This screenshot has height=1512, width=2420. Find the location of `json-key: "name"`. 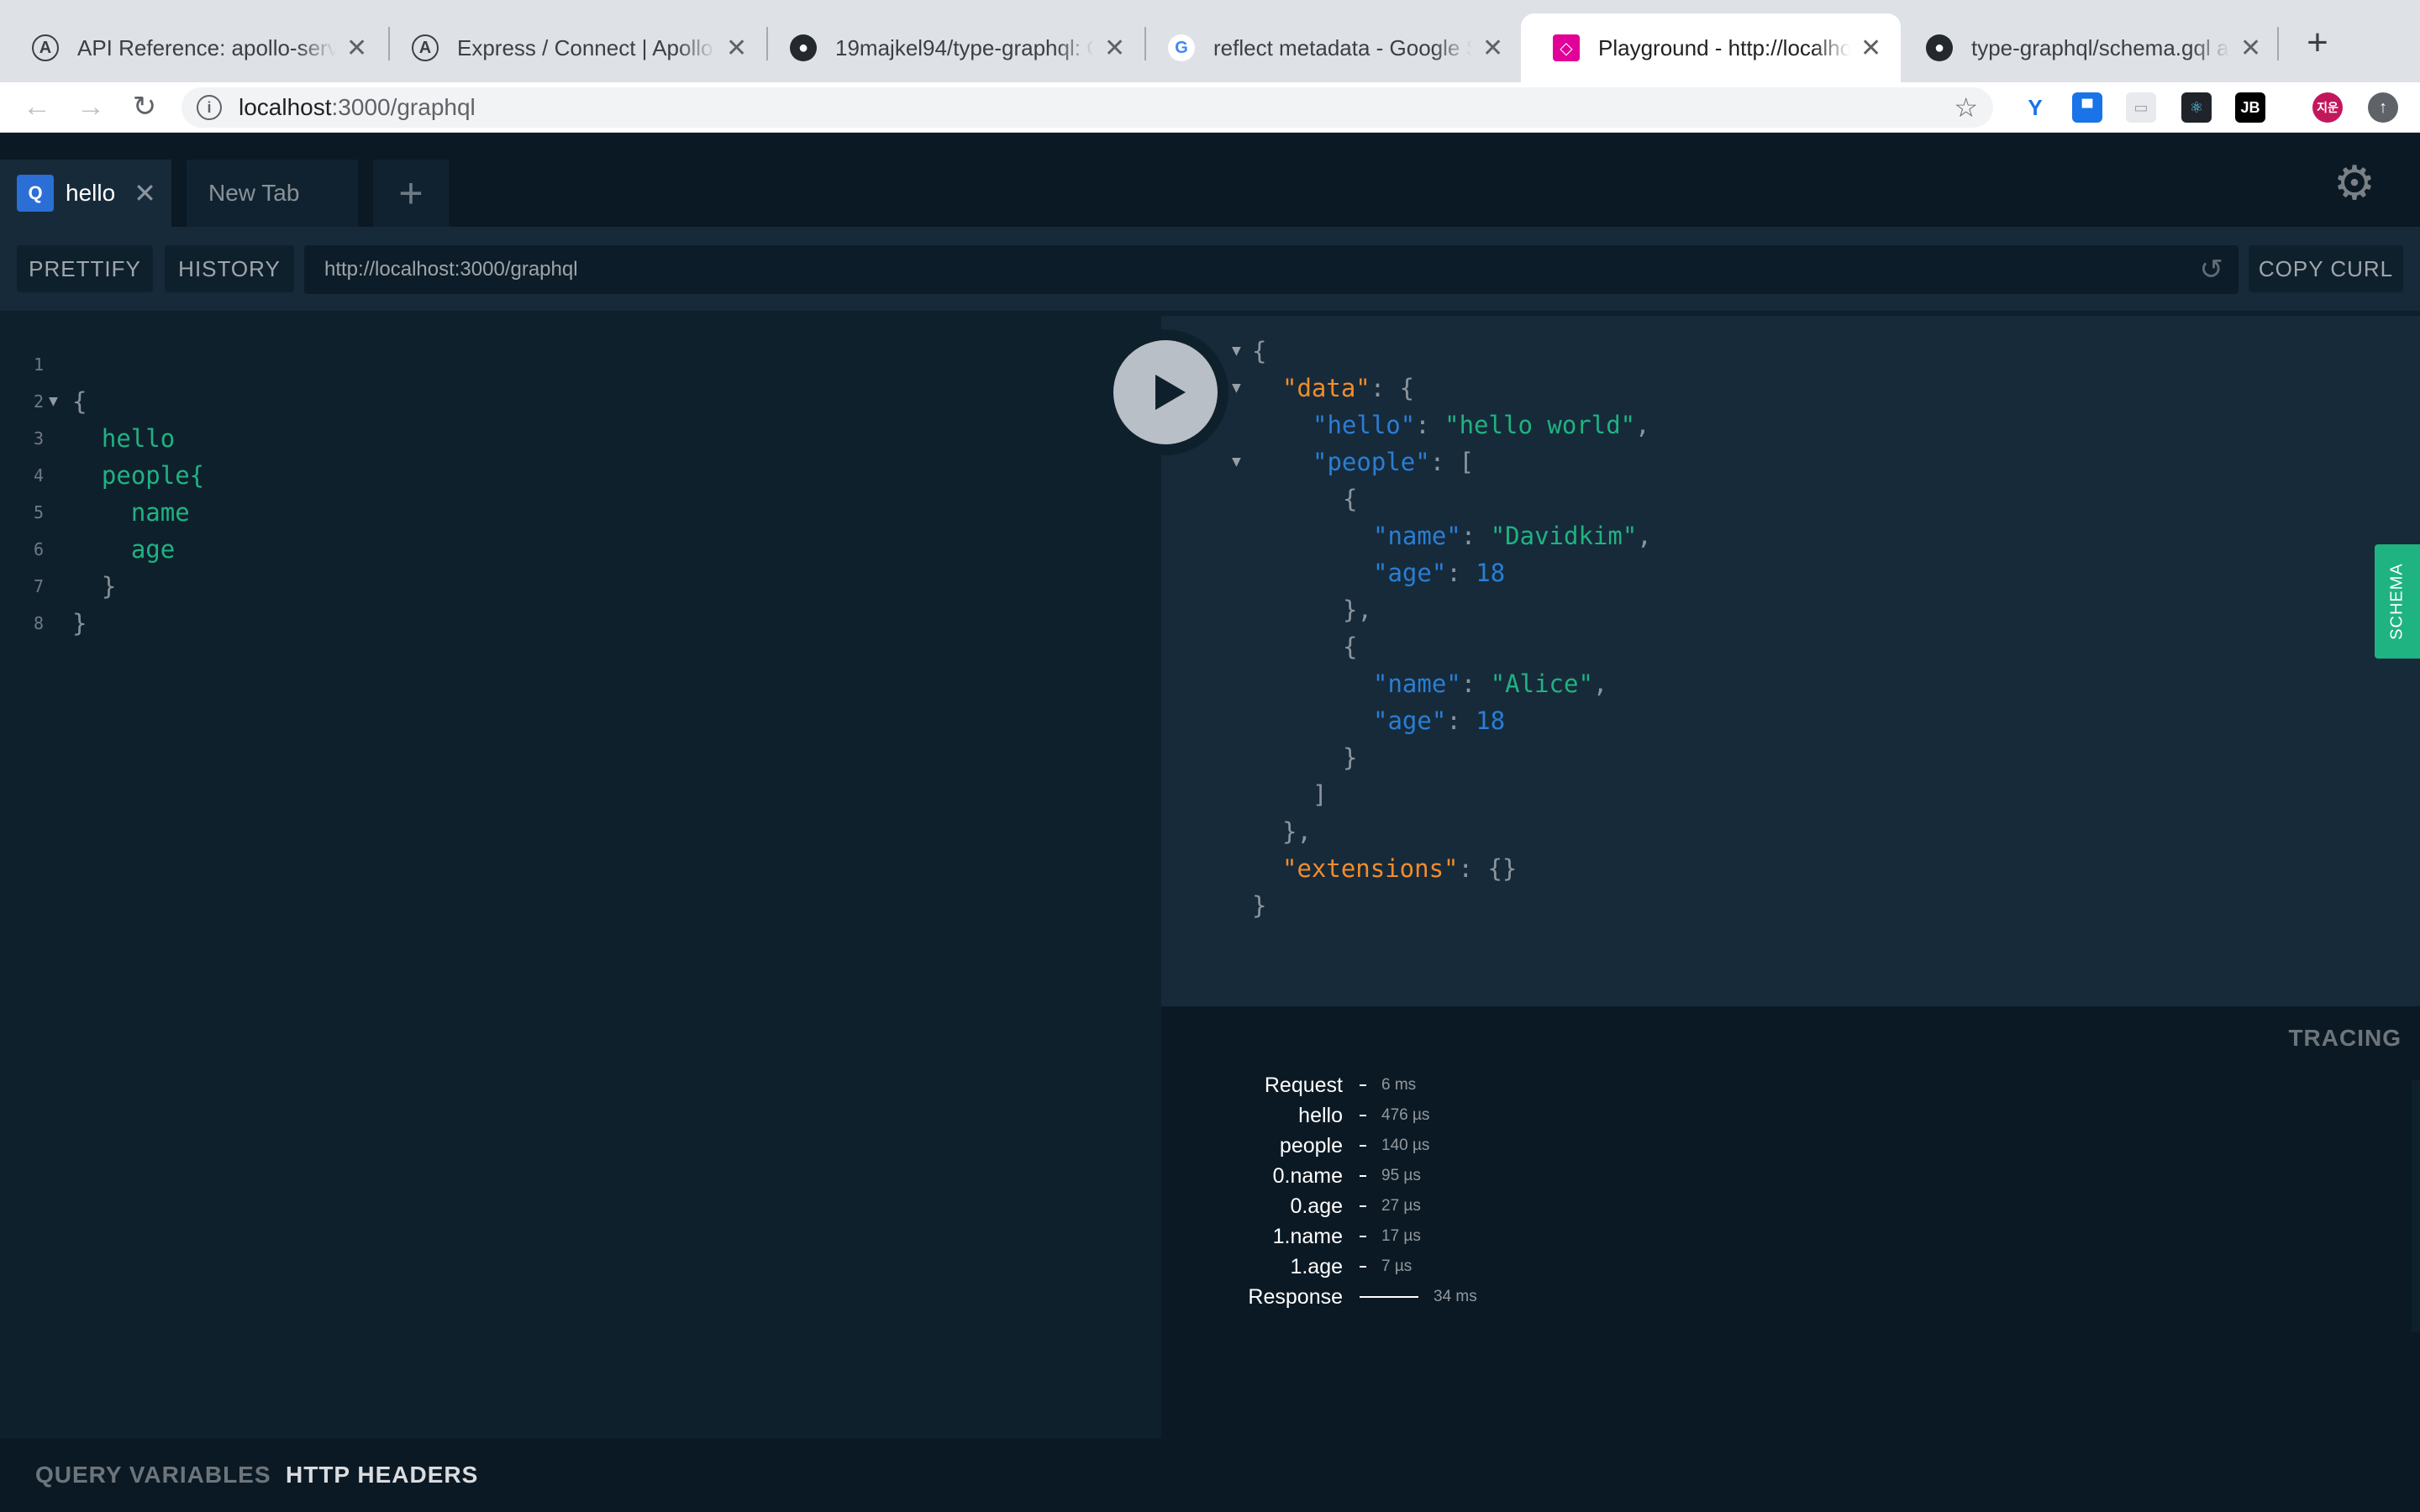

json-key: "name" is located at coordinates (1417, 536).